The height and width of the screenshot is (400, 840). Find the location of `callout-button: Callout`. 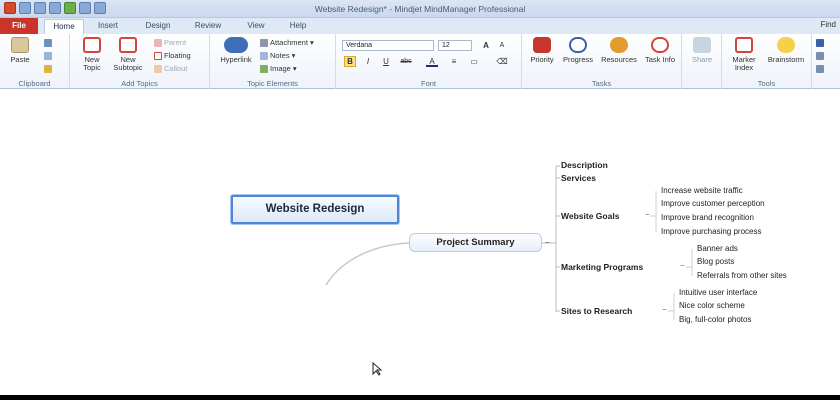

callout-button: Callout is located at coordinates (170, 68).